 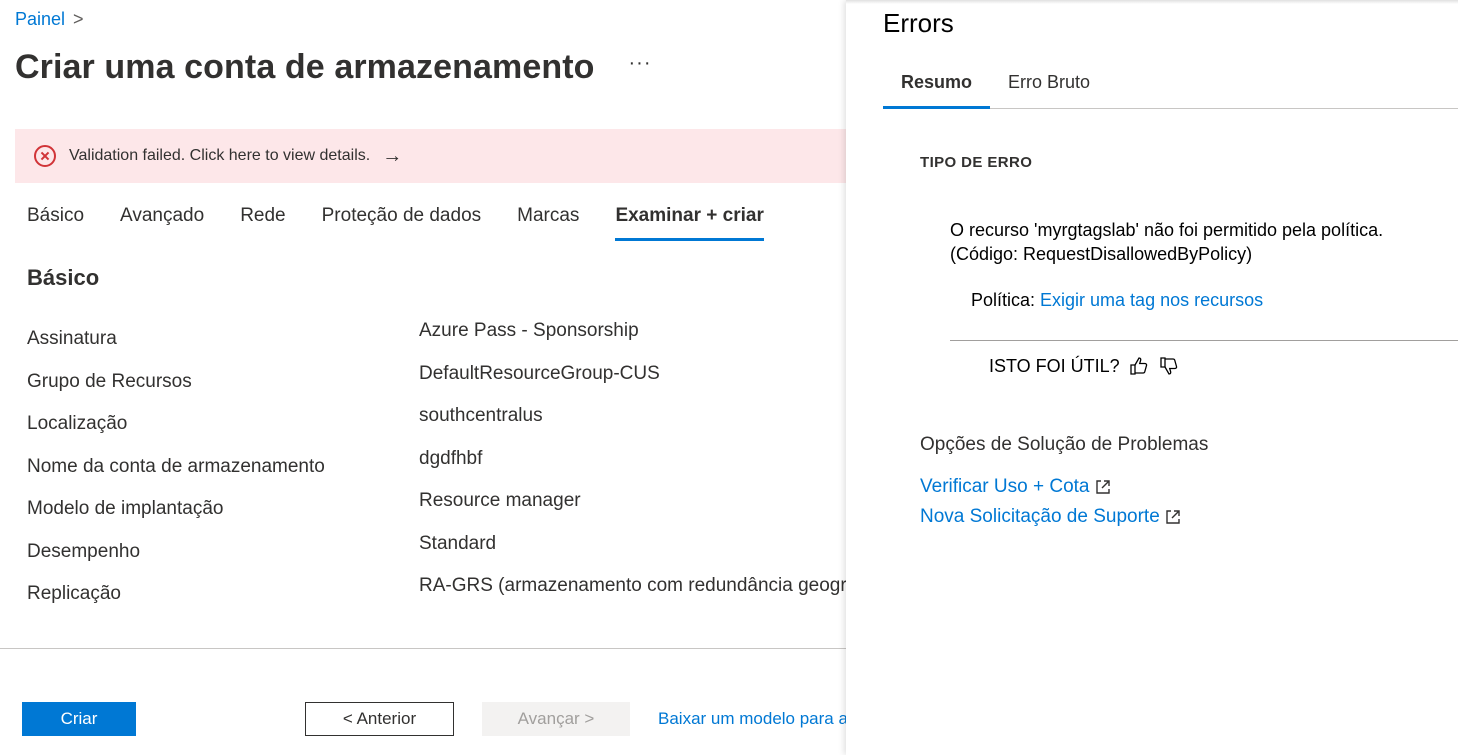 I want to click on more-options-icon: ···, so click(x=640, y=63).